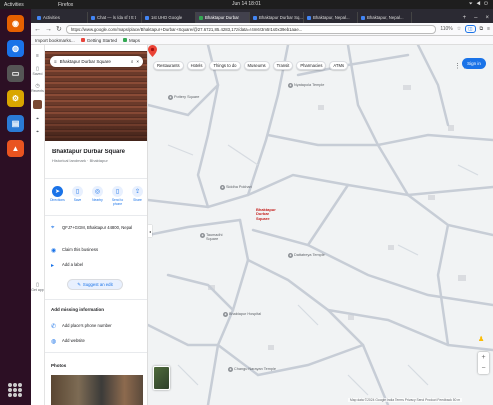 Image resolution: width=493 pixels, height=405 pixels. What do you see at coordinates (474, 63) in the screenshot?
I see `sign-in-button: Sign in` at bounding box center [474, 63].